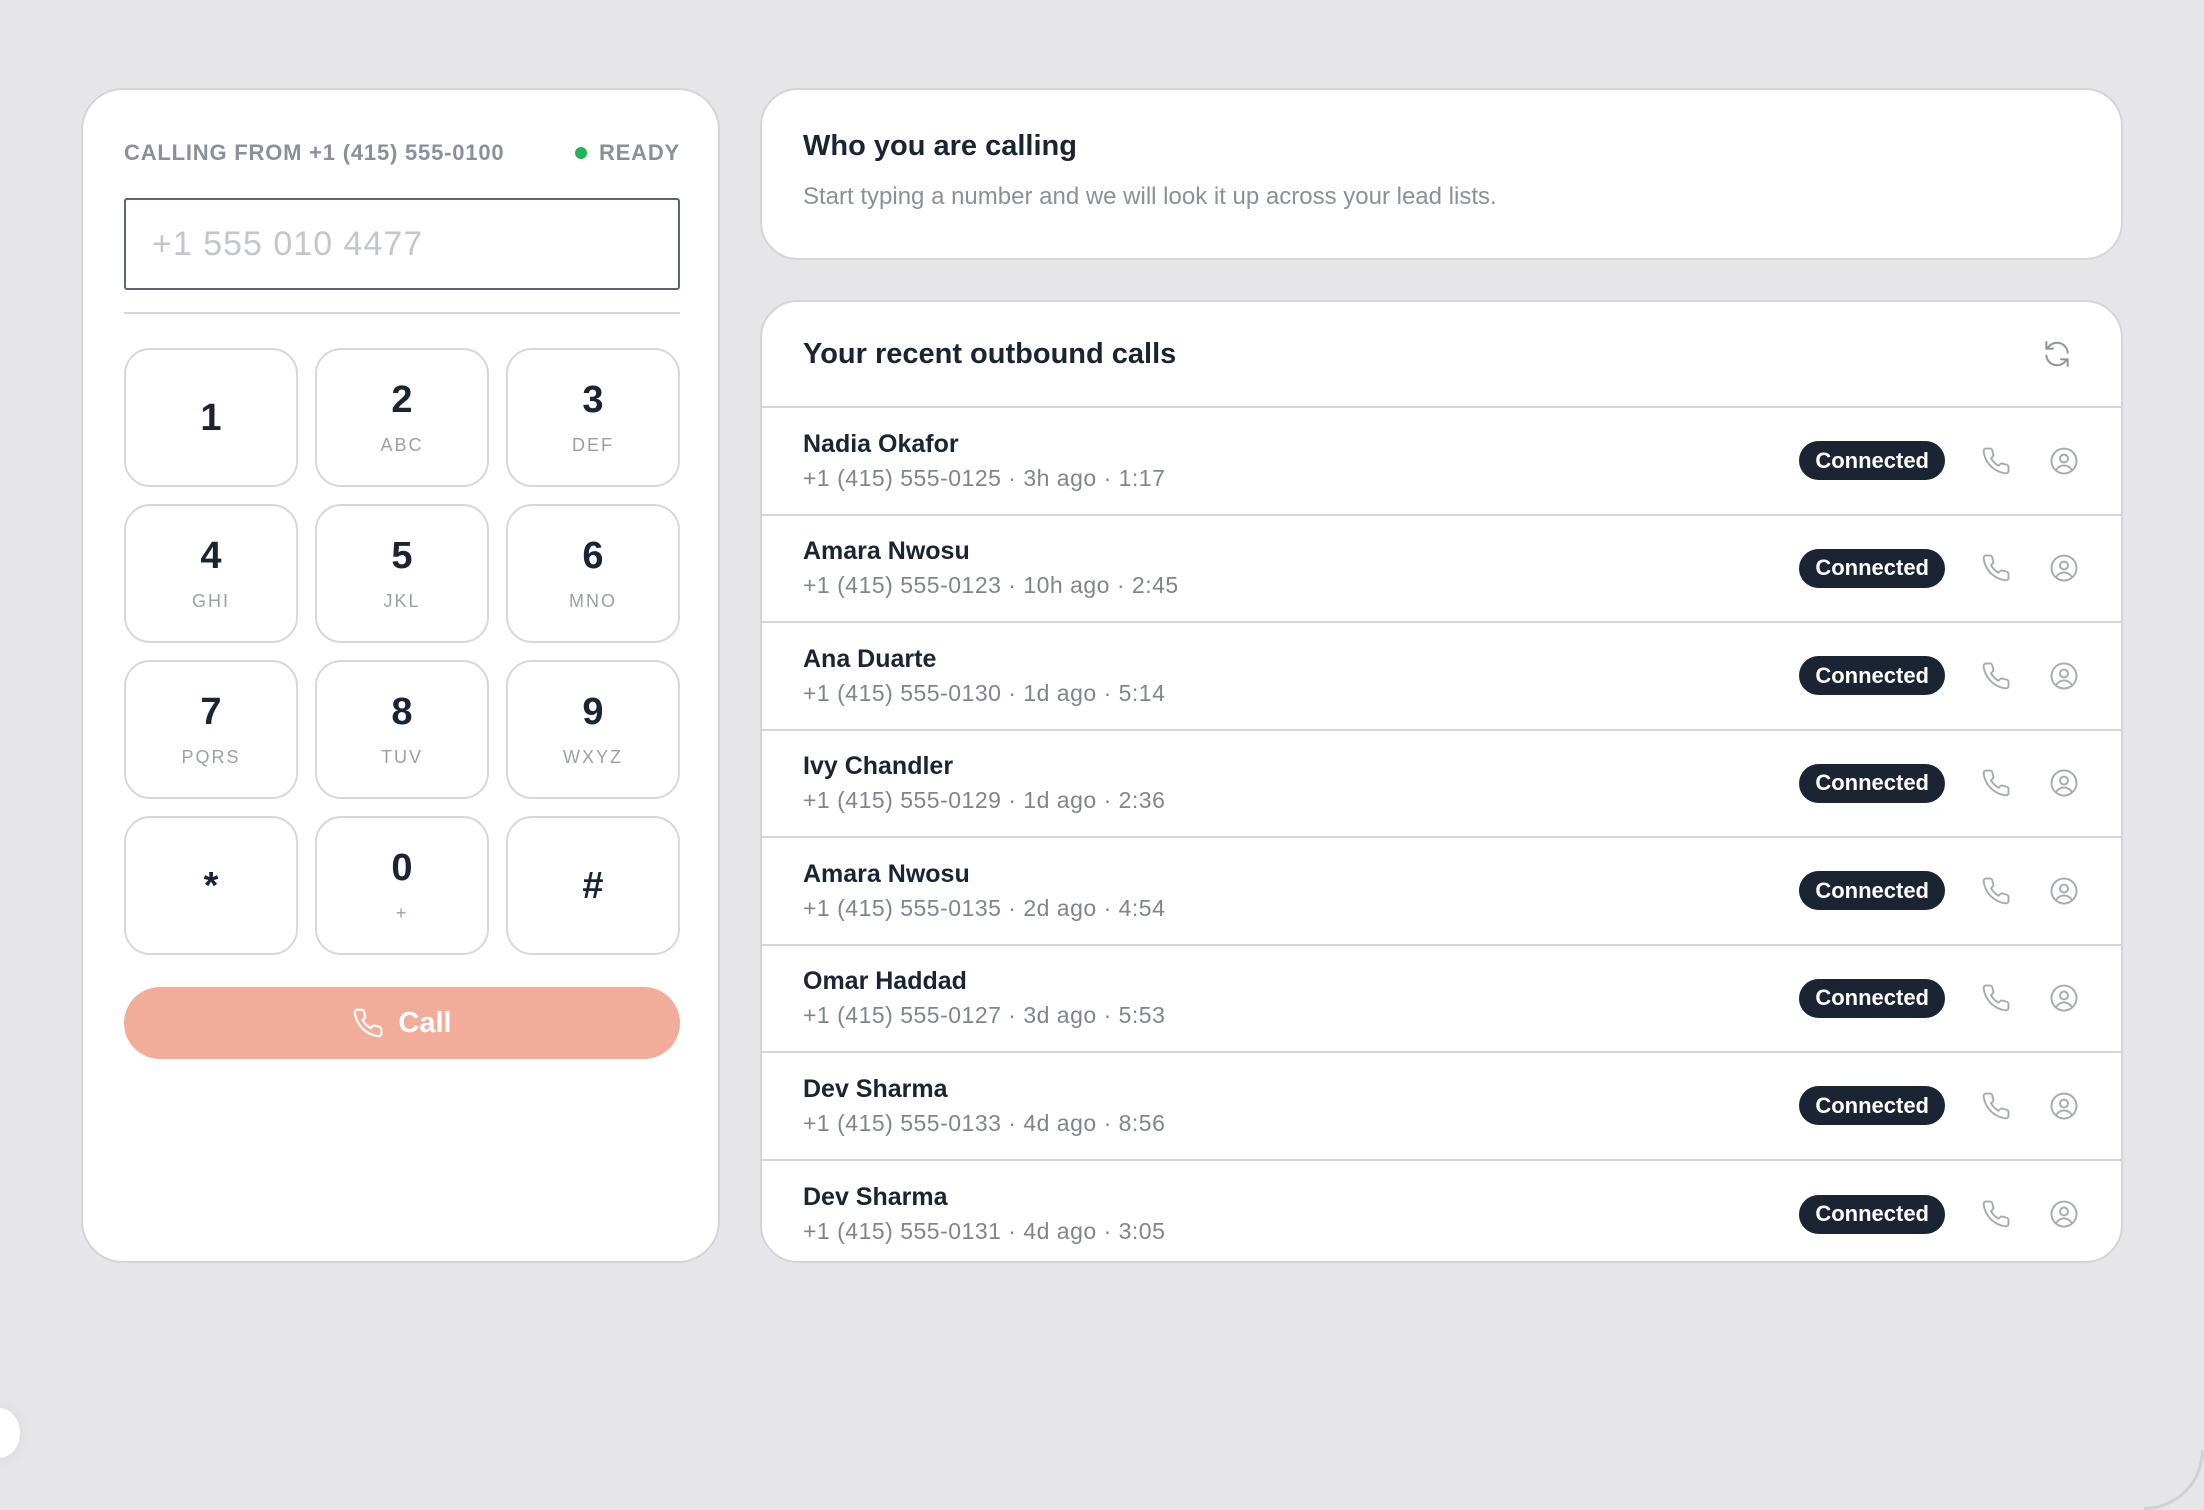  I want to click on key-0: 0 +, so click(402, 885).